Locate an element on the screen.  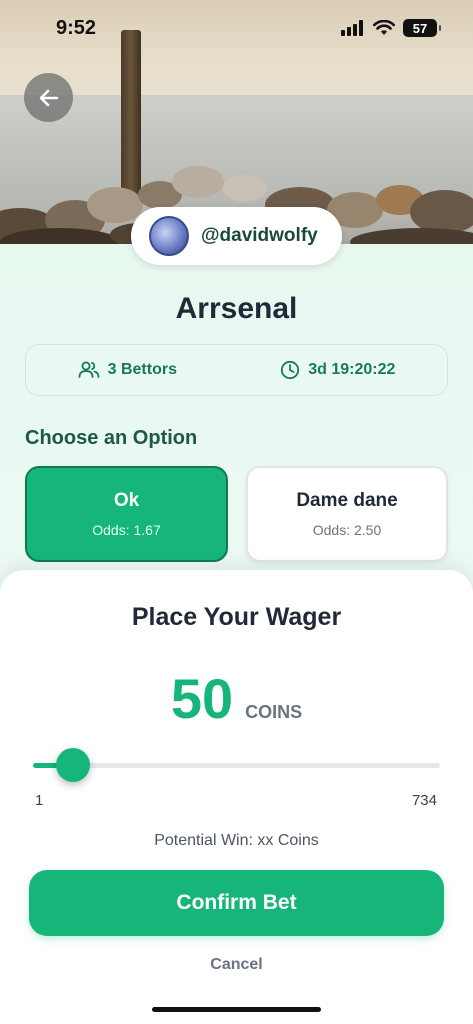
event-title: Arrsenal is located at coordinates (236, 308).